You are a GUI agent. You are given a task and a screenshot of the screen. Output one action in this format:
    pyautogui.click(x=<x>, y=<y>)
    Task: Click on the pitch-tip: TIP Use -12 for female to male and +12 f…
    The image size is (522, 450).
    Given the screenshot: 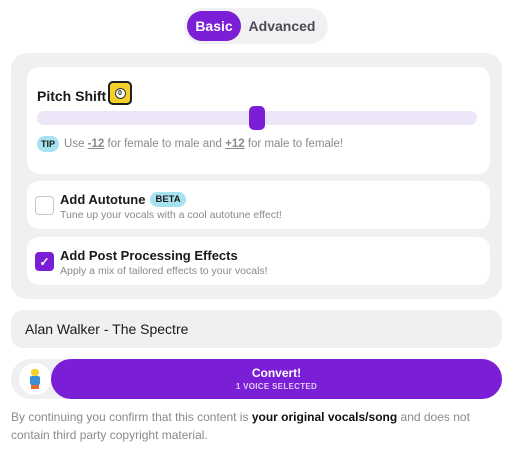 What is the action you would take?
    pyautogui.click(x=190, y=144)
    